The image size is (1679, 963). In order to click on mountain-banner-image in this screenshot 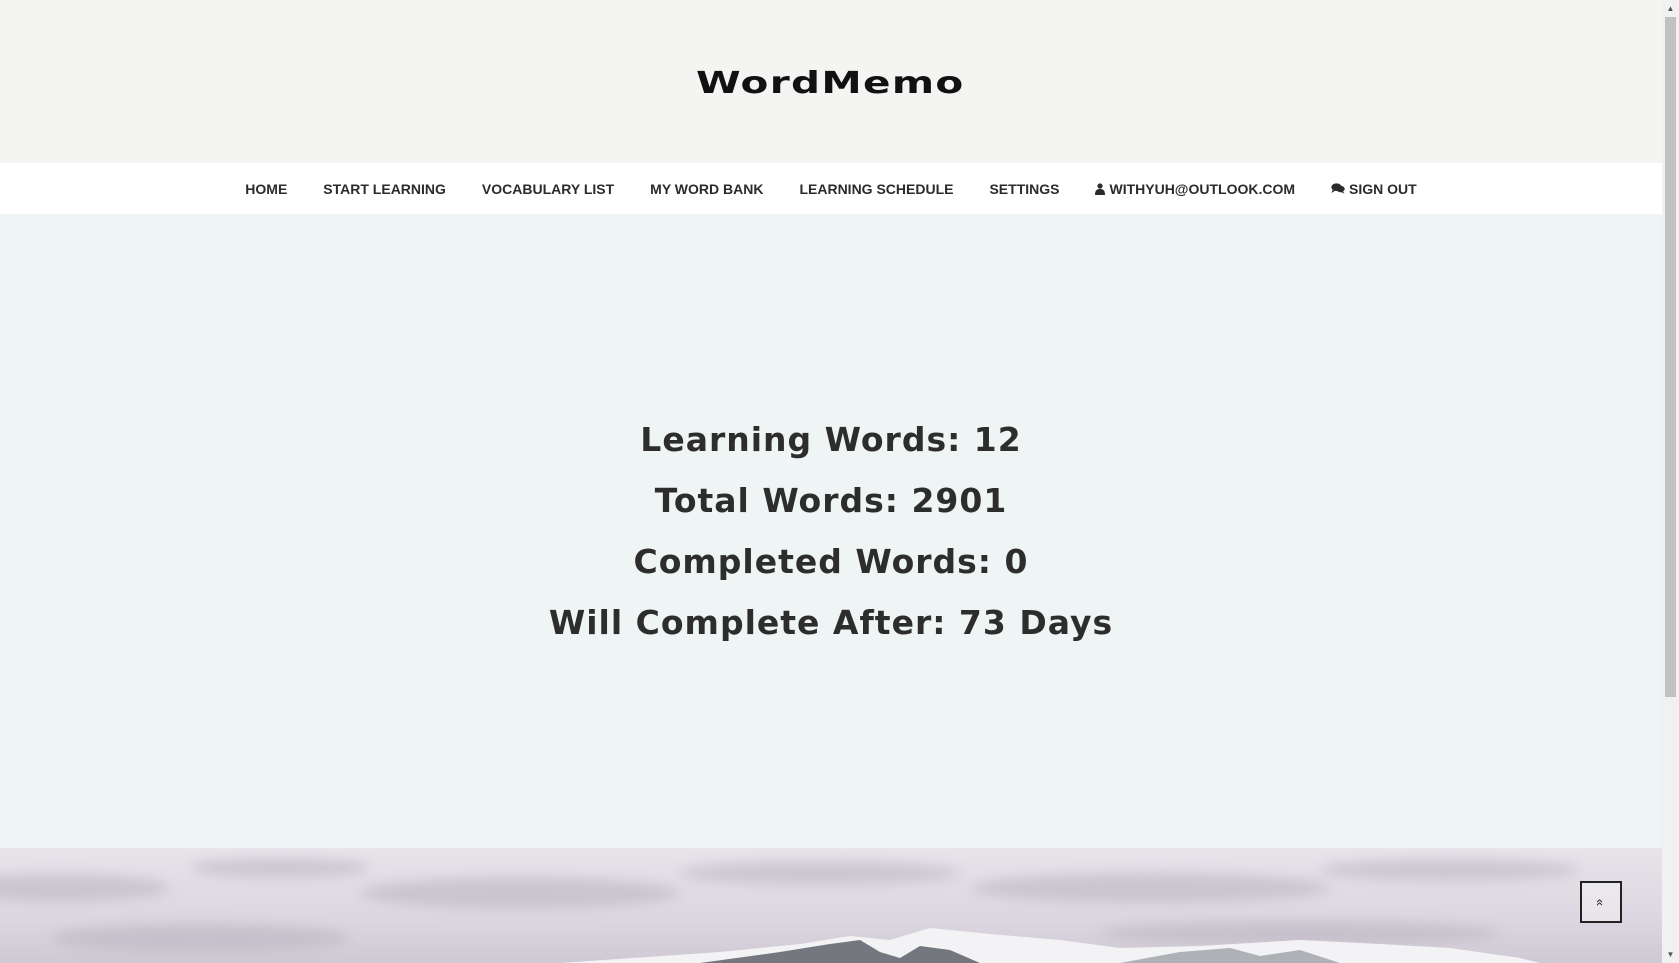, I will do `click(831, 905)`.